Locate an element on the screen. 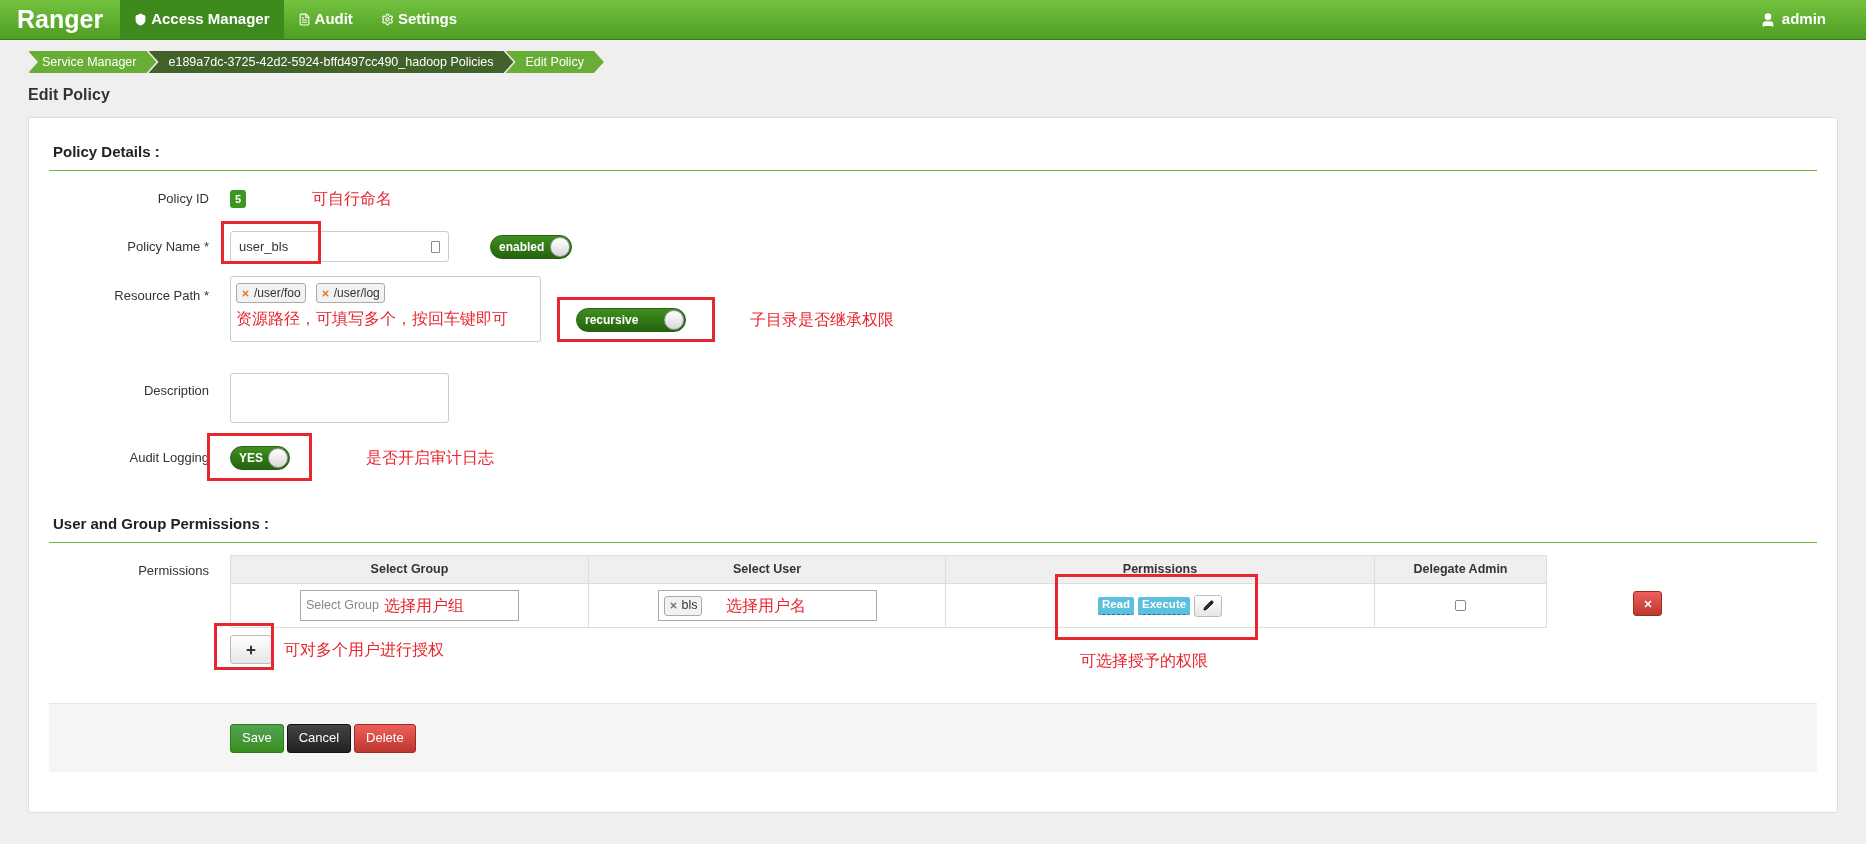  user-tag: bls is located at coordinates (683, 605).